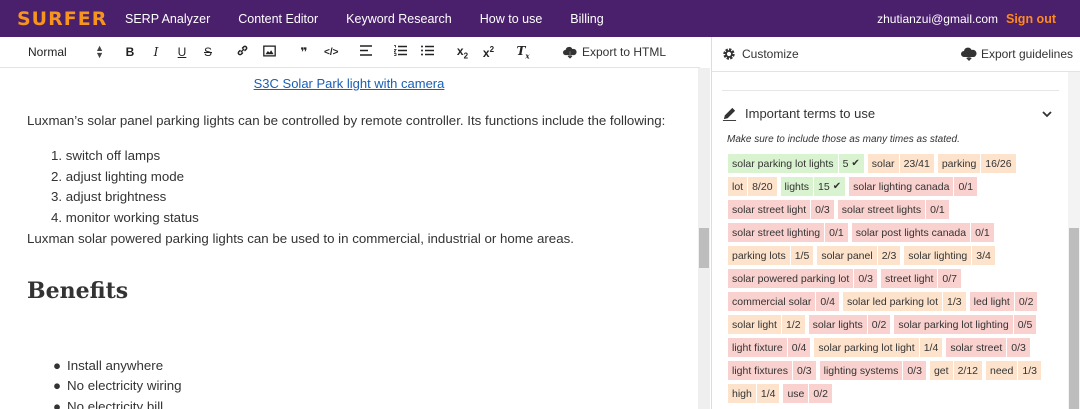 This screenshot has height=409, width=1080. What do you see at coordinates (108, 365) in the screenshot?
I see `list-item: ● Install anywhere` at bounding box center [108, 365].